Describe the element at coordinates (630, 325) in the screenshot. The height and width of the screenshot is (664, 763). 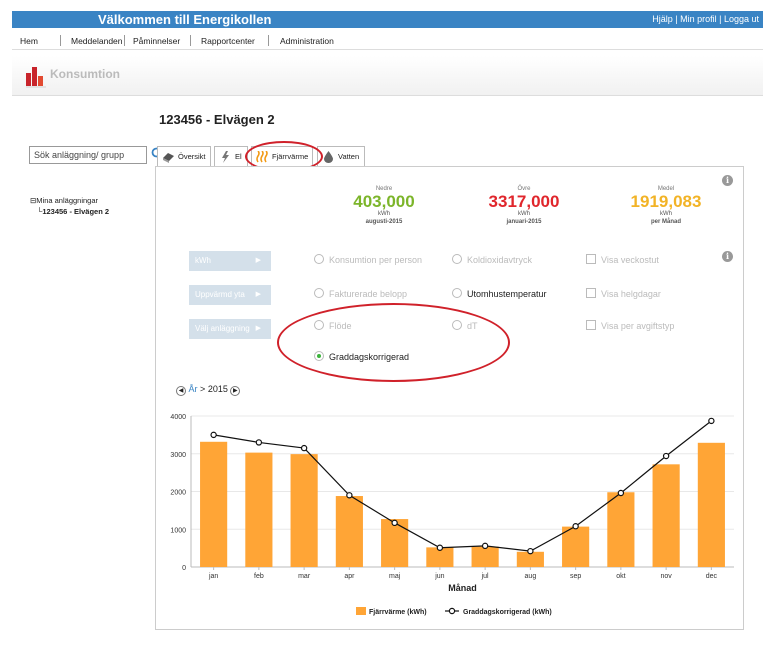
I see `option-per-fee-type: Visa per avgiftstyp` at that location.